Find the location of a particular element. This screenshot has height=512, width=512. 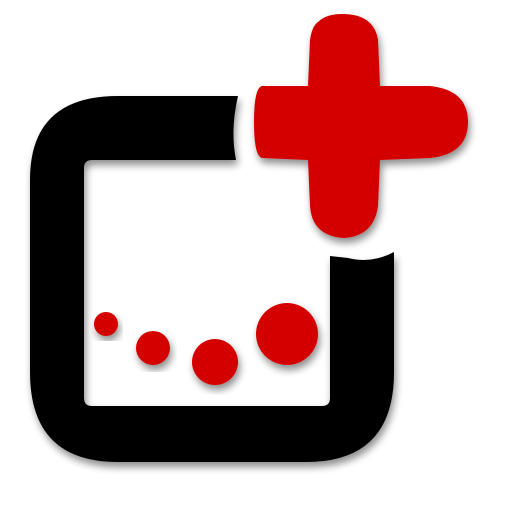

dot-xlarge-icon is located at coordinates (287, 334).